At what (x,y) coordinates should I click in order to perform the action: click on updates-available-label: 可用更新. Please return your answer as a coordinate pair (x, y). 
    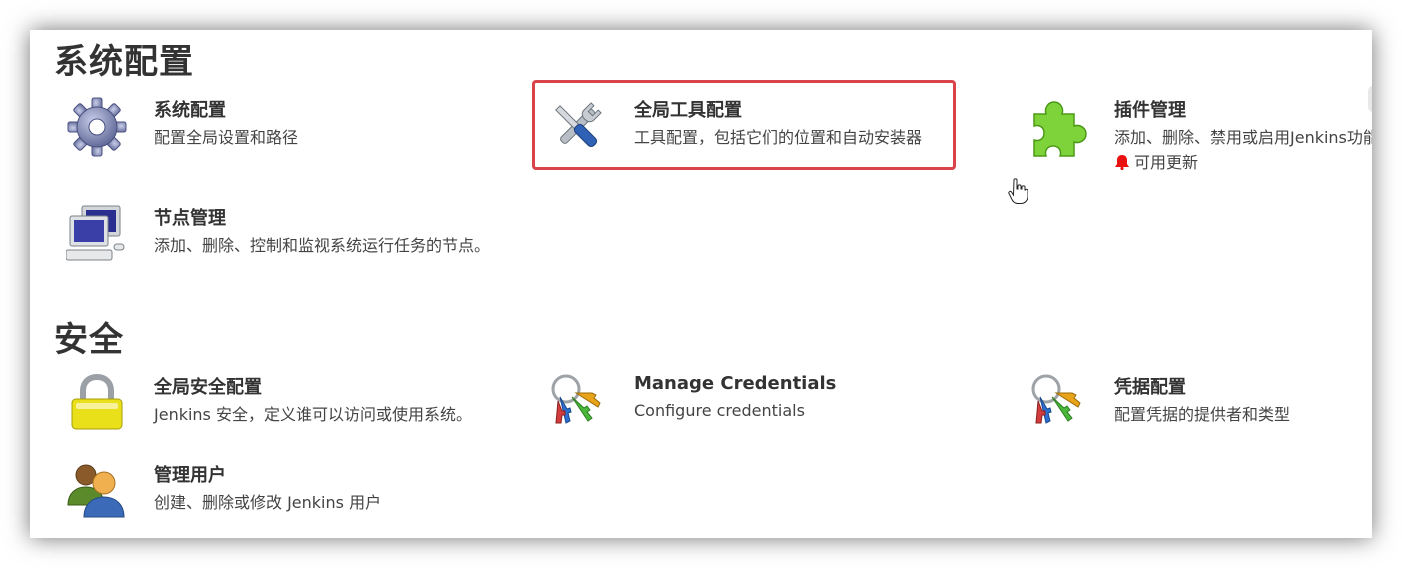
    Looking at the image, I should click on (1166, 162).